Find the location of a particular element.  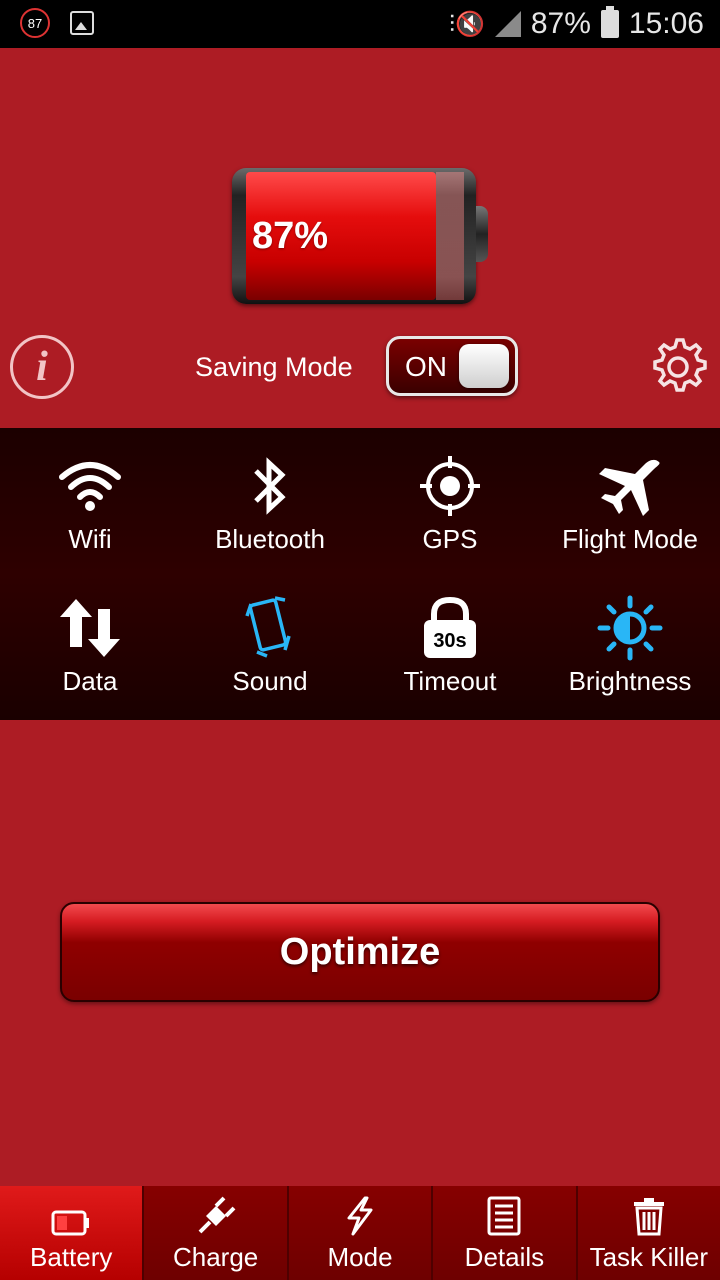

battery-icon is located at coordinates (70, 1223).